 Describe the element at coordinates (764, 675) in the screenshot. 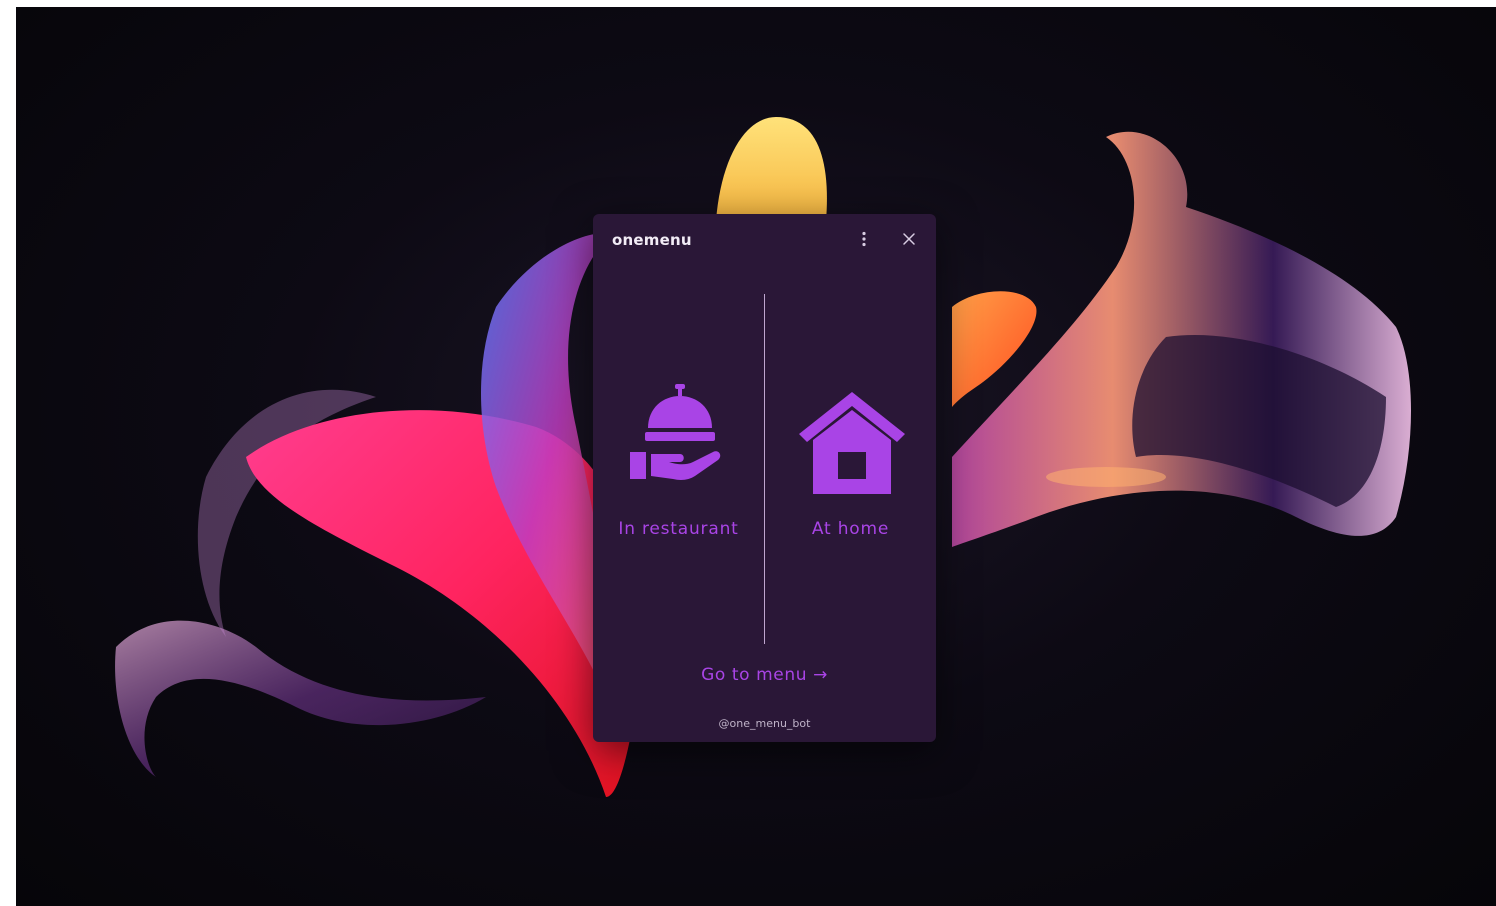

I see `go-to-menu-link: Go to menu →` at that location.